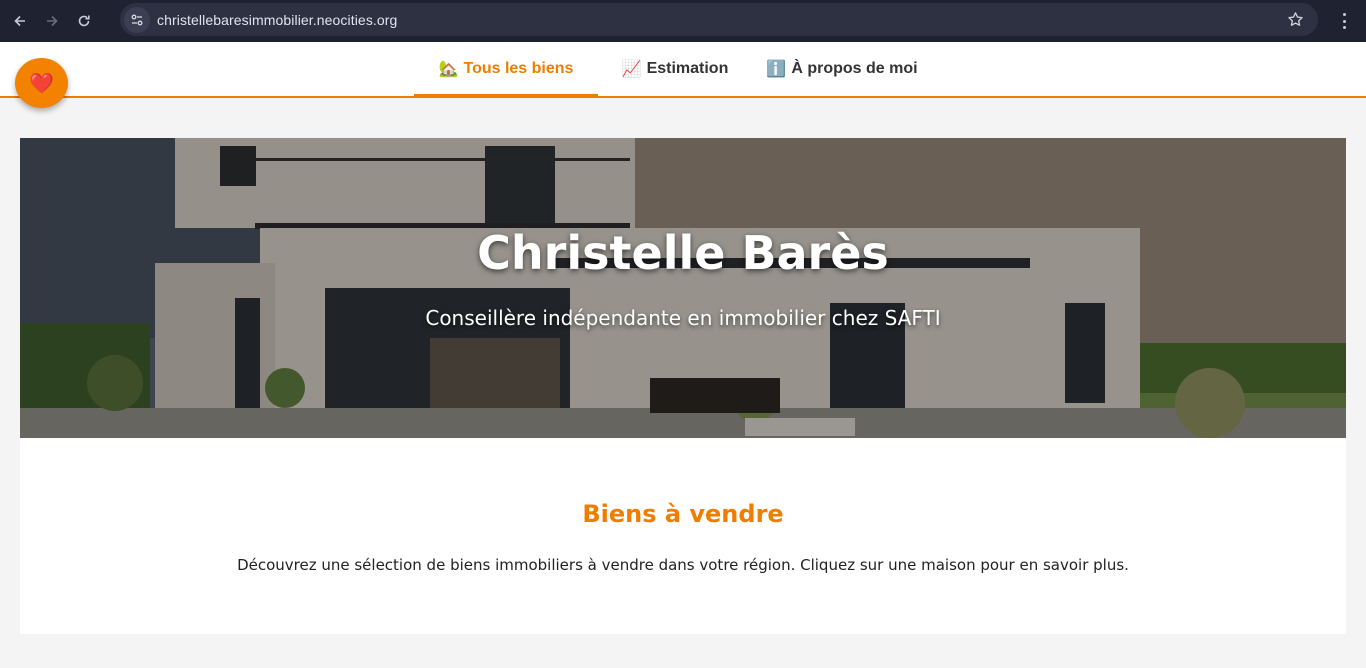  What do you see at coordinates (52, 21) in the screenshot?
I see `forward-arrow-icon` at bounding box center [52, 21].